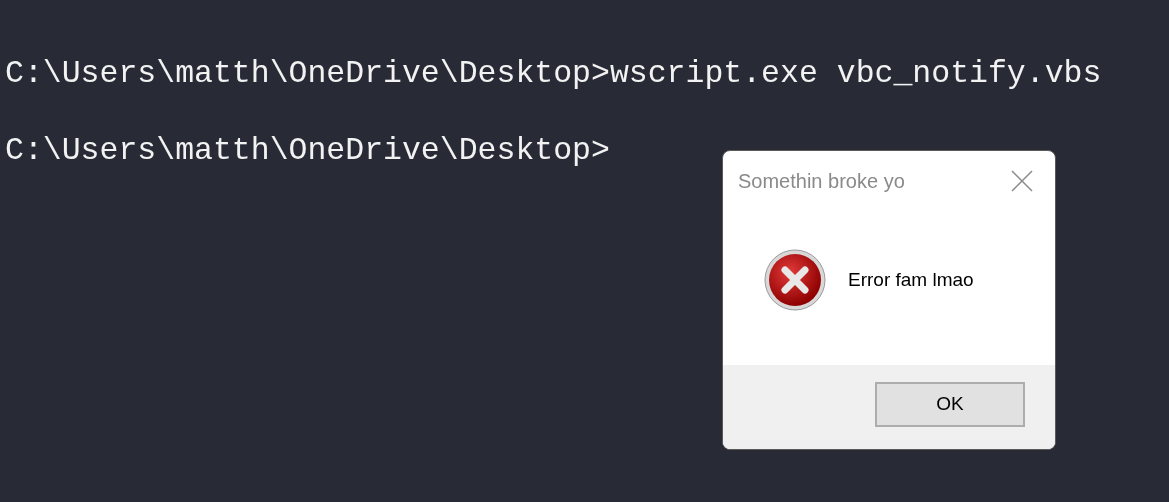 The height and width of the screenshot is (502, 1169). What do you see at coordinates (950, 404) in the screenshot?
I see `ok-button: OK` at bounding box center [950, 404].